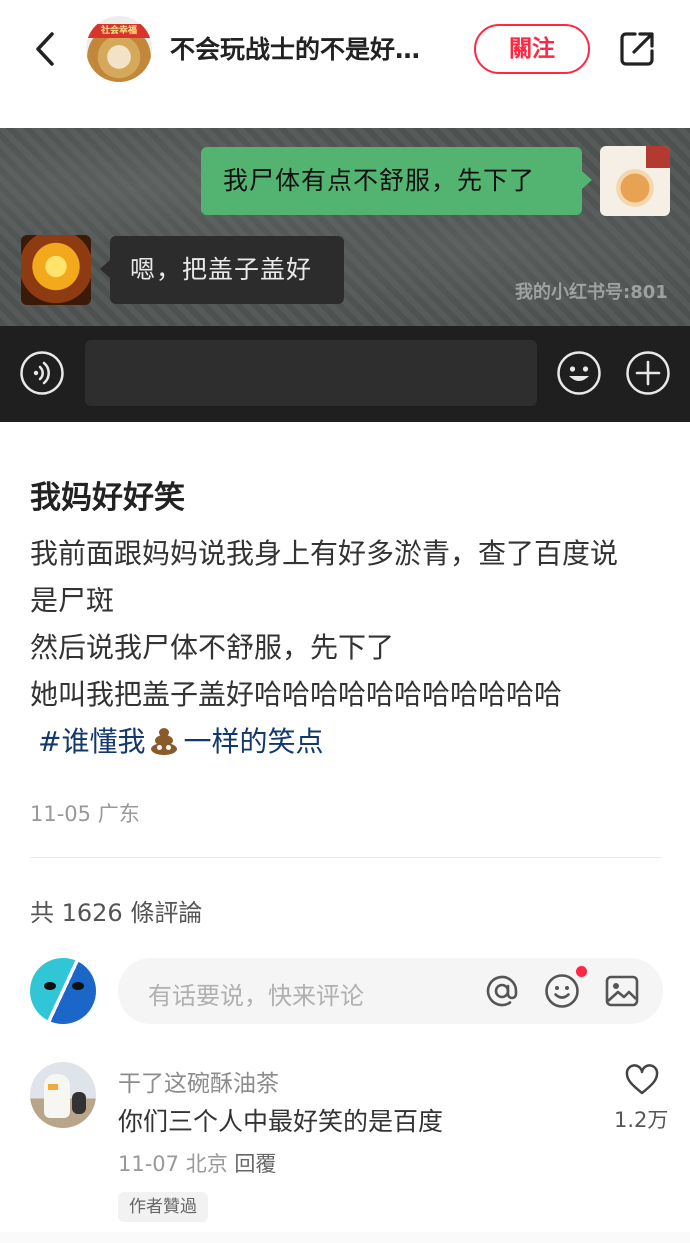 The width and height of the screenshot is (690, 1243). What do you see at coordinates (532, 49) in the screenshot?
I see `follow-button: 關注` at bounding box center [532, 49].